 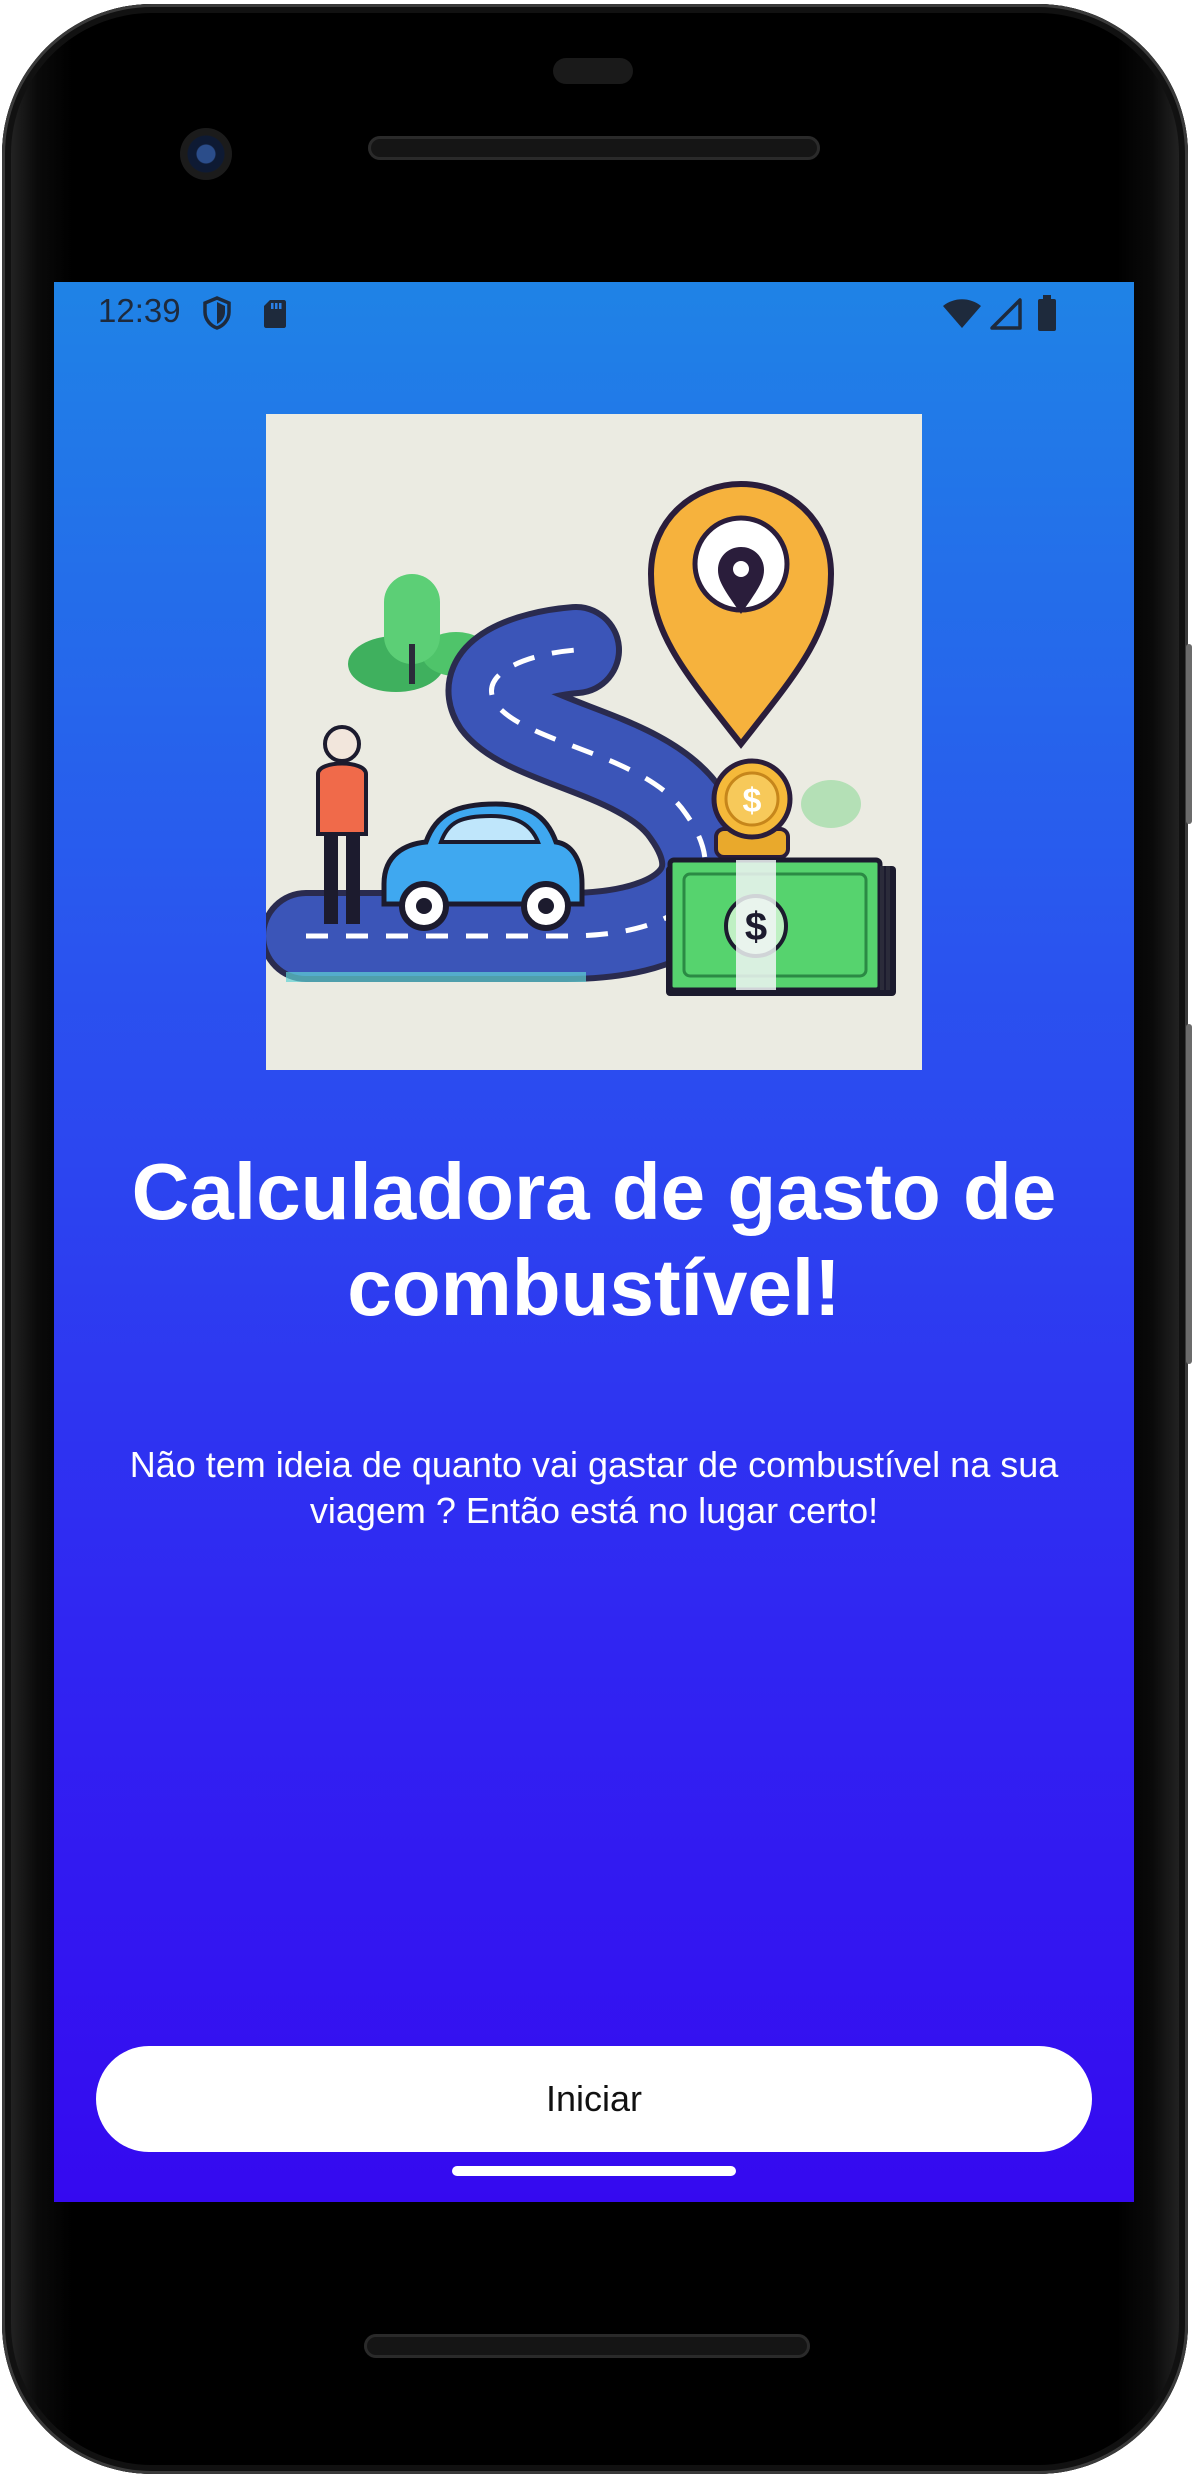 I want to click on page-title: Calculadora de gasto de combustível!, so click(x=594, y=1239).